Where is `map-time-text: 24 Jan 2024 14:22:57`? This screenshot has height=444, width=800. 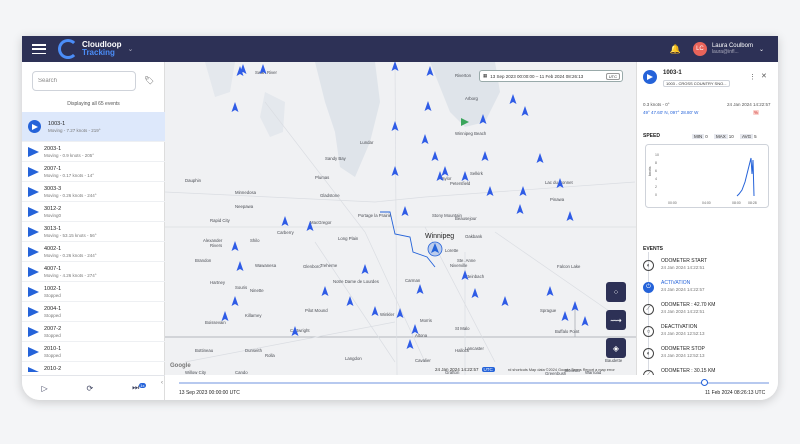
map-time-text: 24 Jan 2024 14:22:57 is located at coordinates (457, 369).